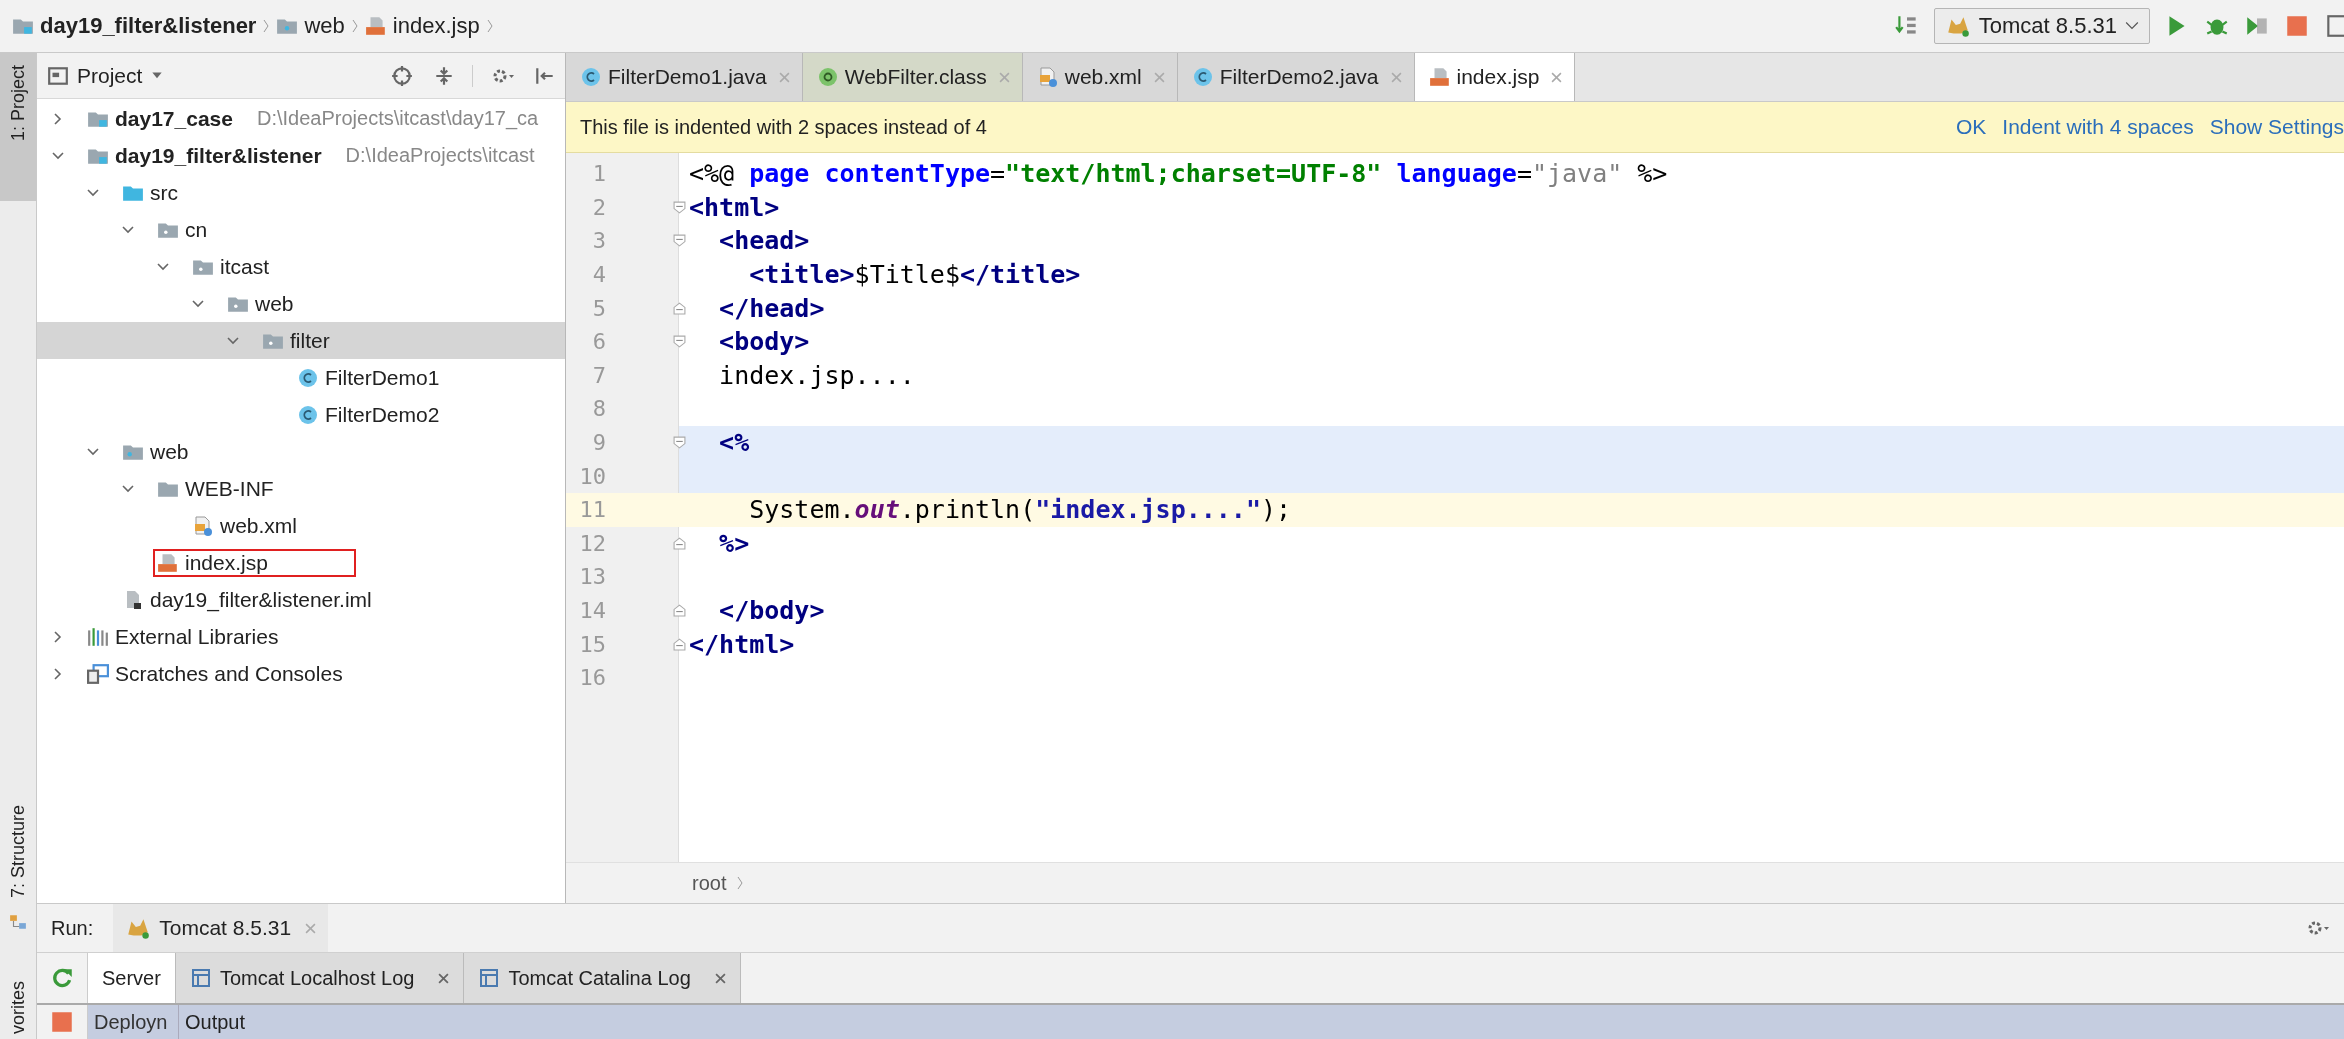 The image size is (2344, 1039). What do you see at coordinates (440, 155) in the screenshot?
I see `module-path: D:\IdeaProjects\itcast` at bounding box center [440, 155].